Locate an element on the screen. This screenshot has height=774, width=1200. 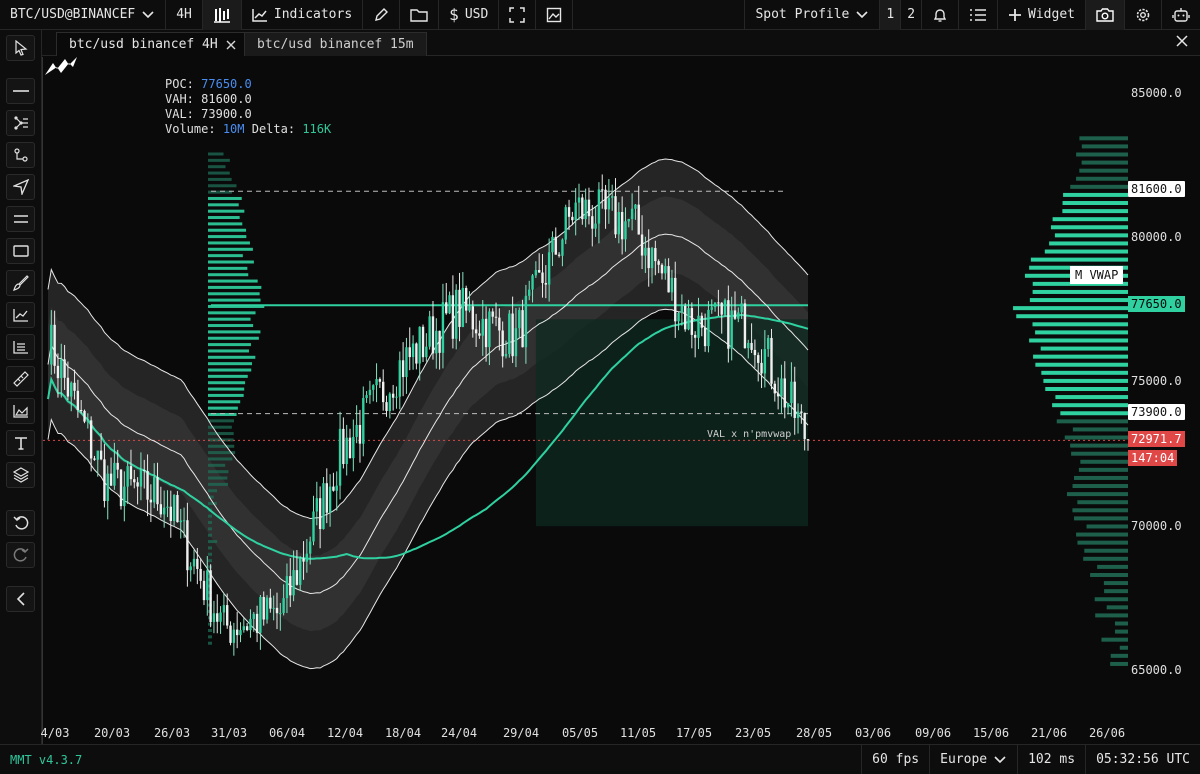
parallel-lines-tool-button is located at coordinates (20, 219).